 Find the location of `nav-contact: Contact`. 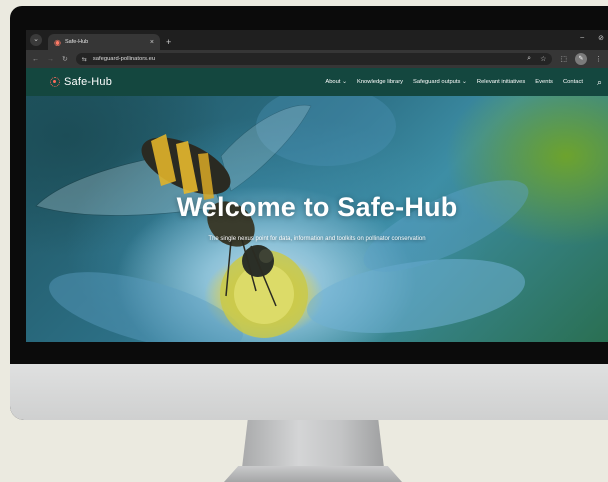

nav-contact: Contact is located at coordinates (573, 82).